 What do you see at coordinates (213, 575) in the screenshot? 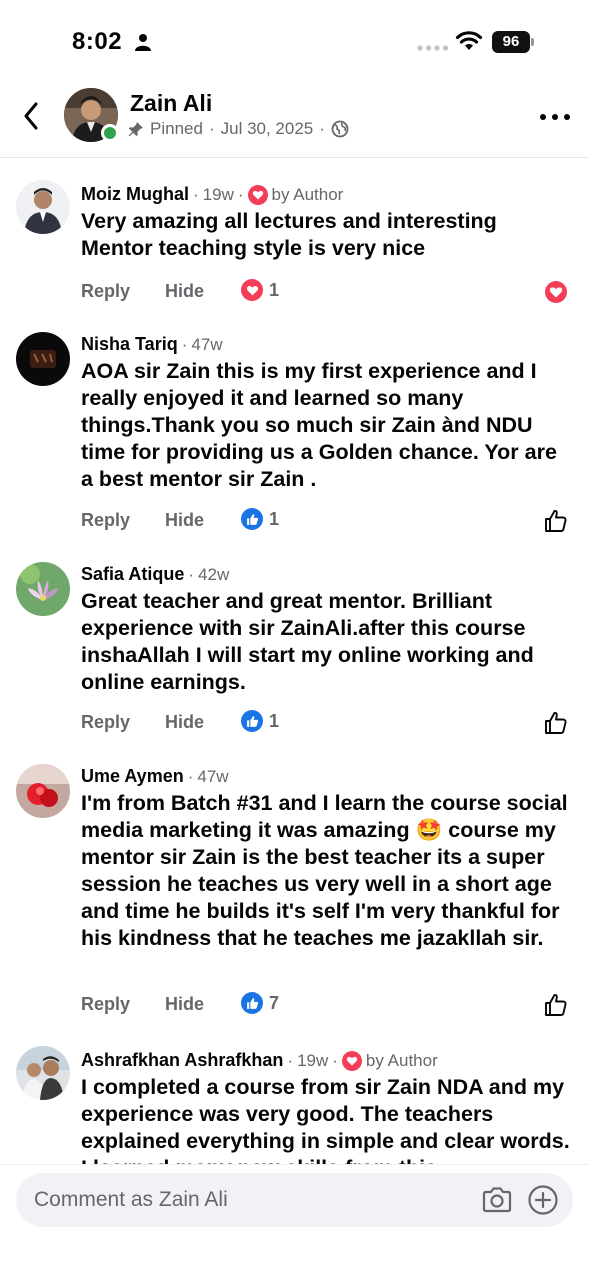
I see `comment-time: 42w` at bounding box center [213, 575].